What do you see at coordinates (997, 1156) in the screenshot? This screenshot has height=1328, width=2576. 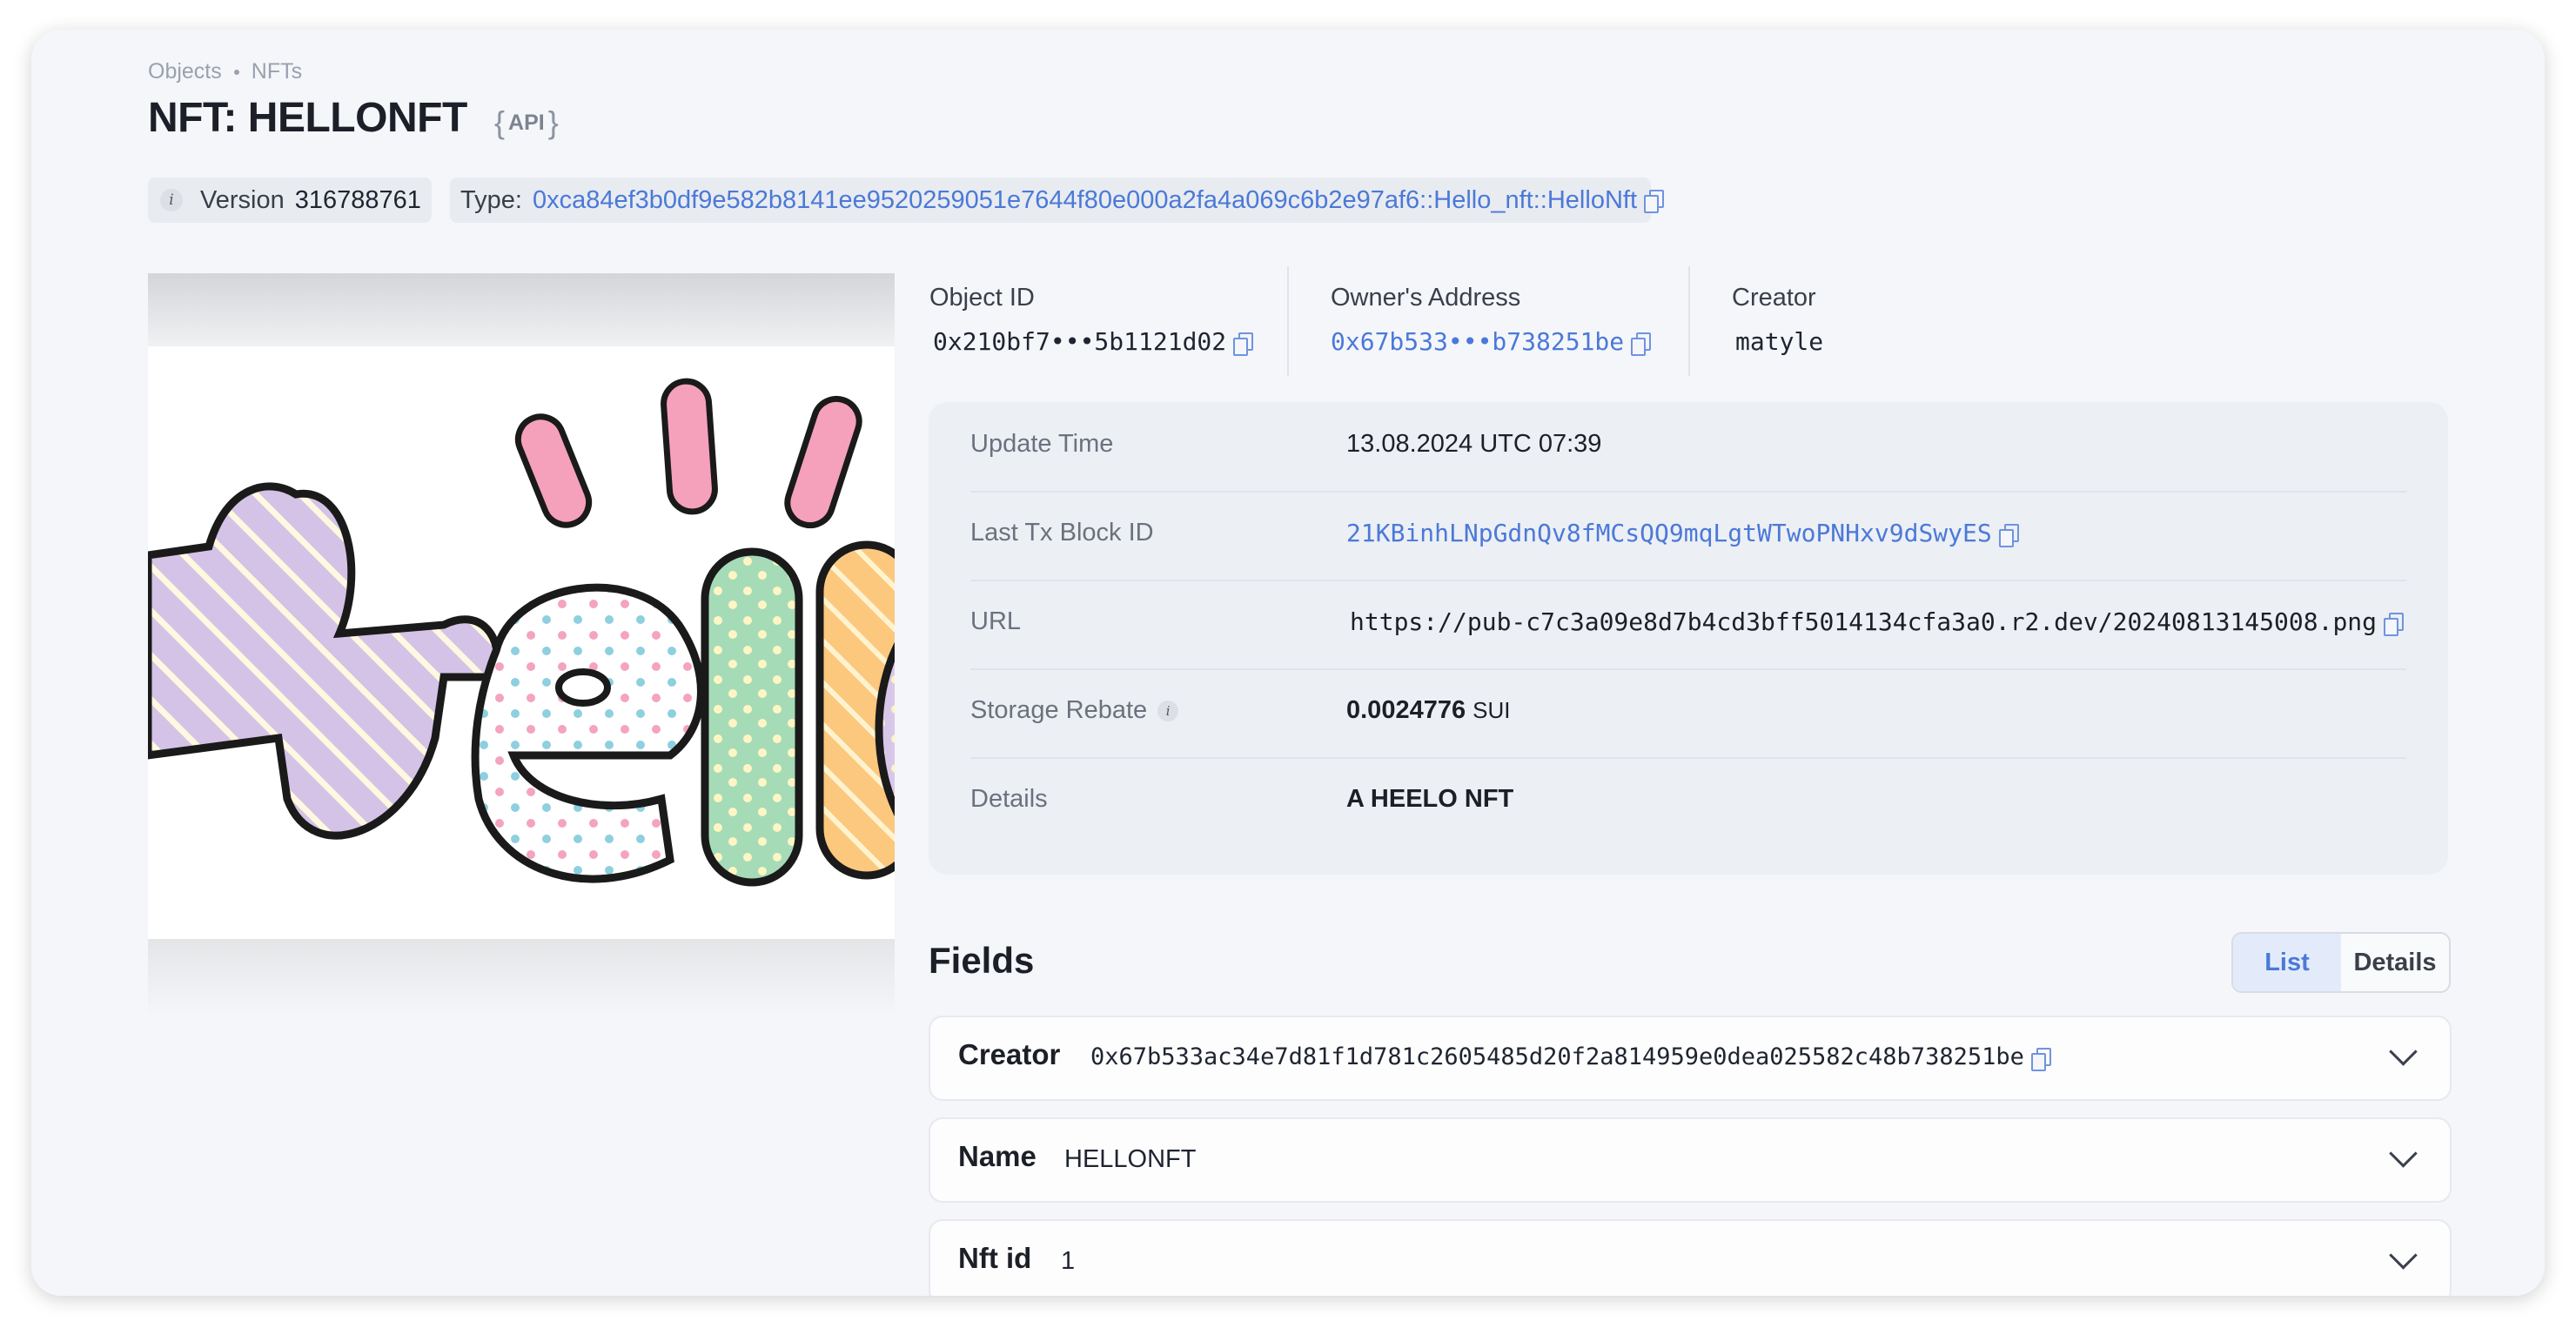 I see `field-key: Name` at bounding box center [997, 1156].